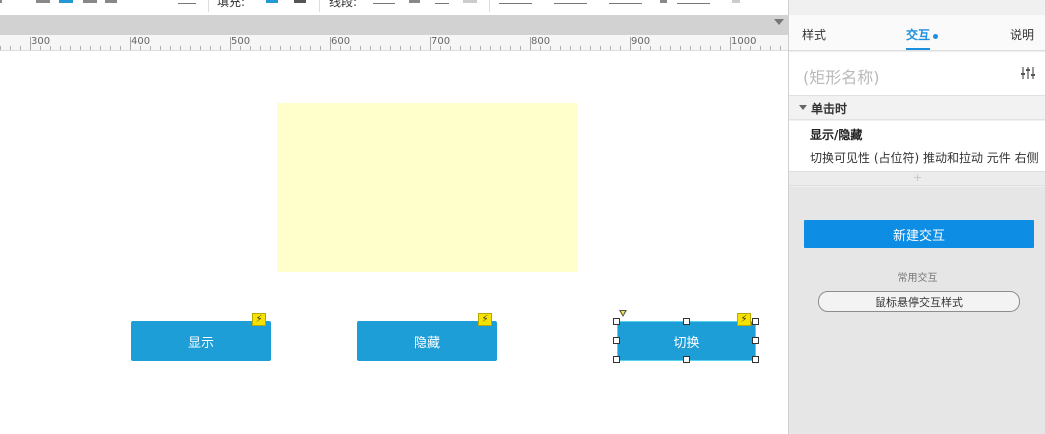 This screenshot has height=434, width=1045. Describe the element at coordinates (841, 76) in the screenshot. I see `widget-name-field: (矩形名称)` at that location.